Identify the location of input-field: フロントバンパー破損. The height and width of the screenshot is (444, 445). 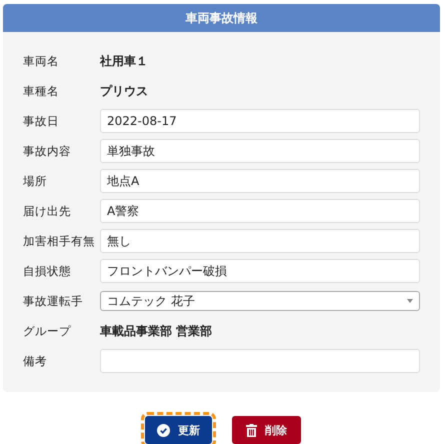
(260, 271).